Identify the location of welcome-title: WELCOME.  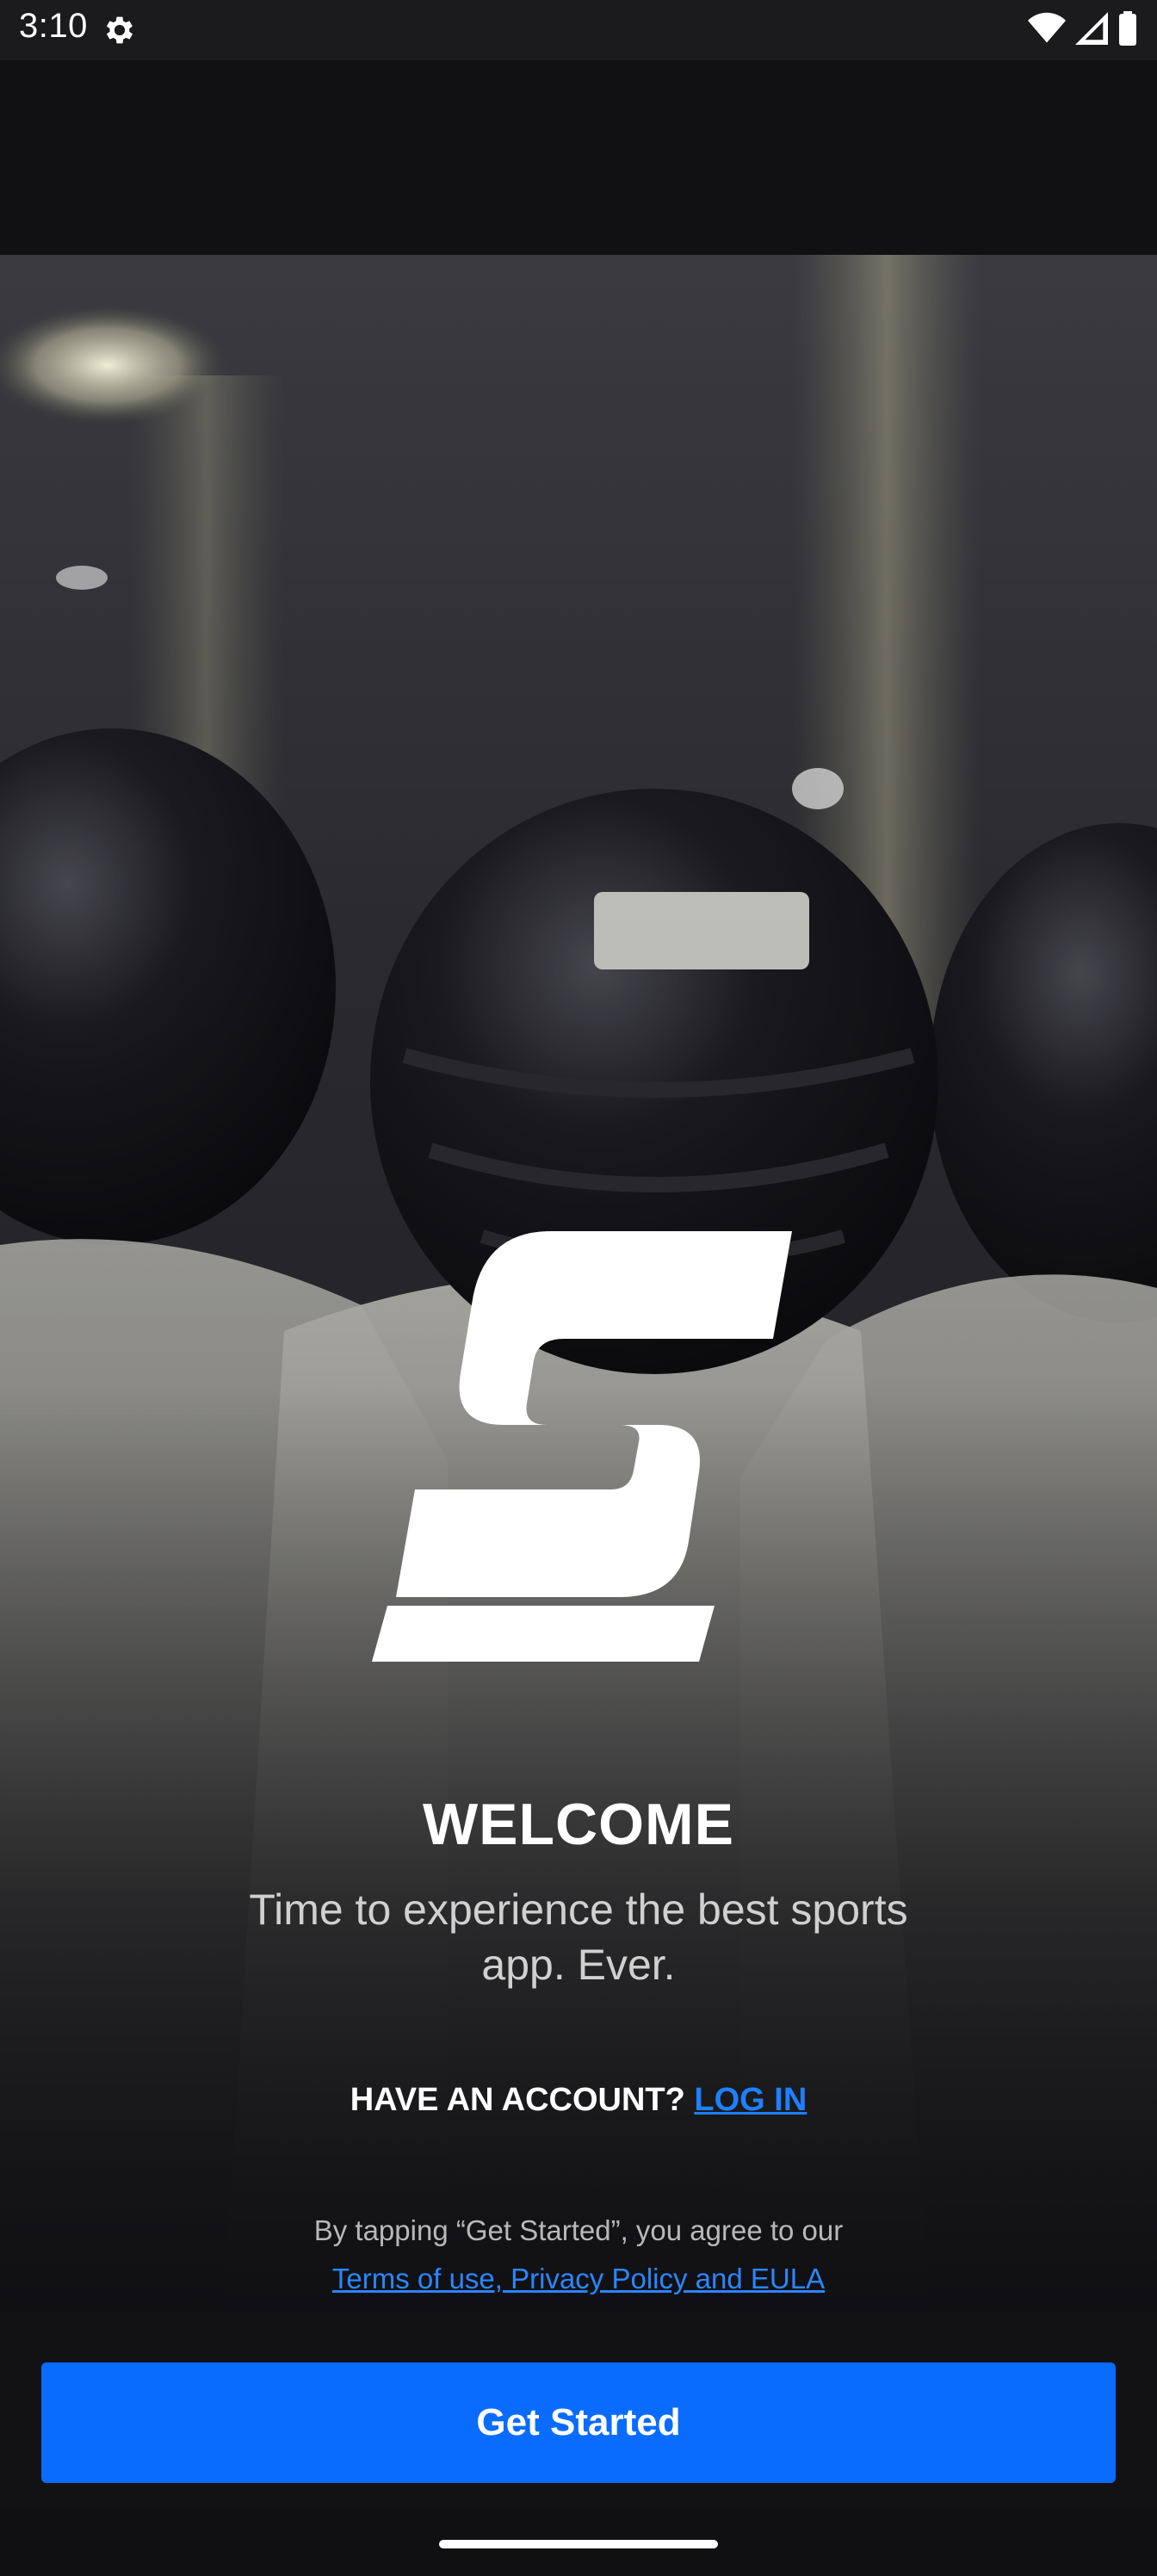
(579, 1824).